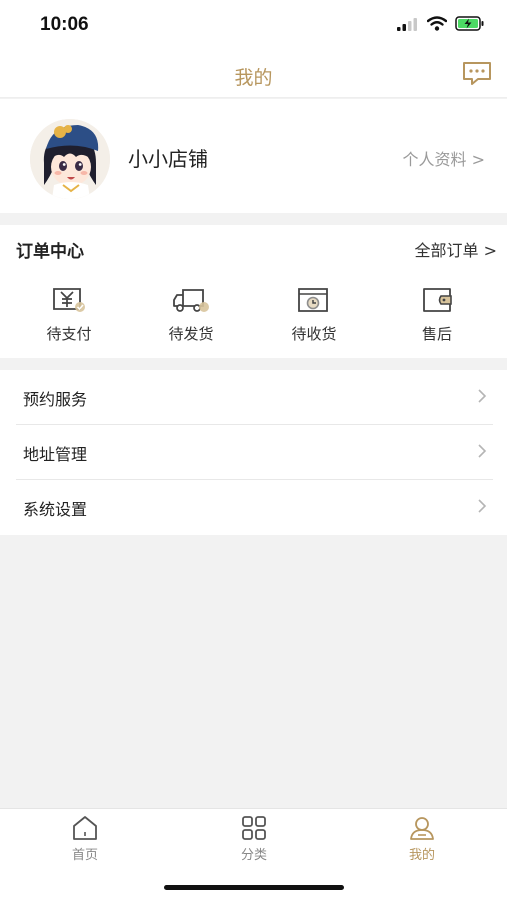 This screenshot has height=900, width=507. What do you see at coordinates (437, 300) in the screenshot?
I see `wallet-icon` at bounding box center [437, 300].